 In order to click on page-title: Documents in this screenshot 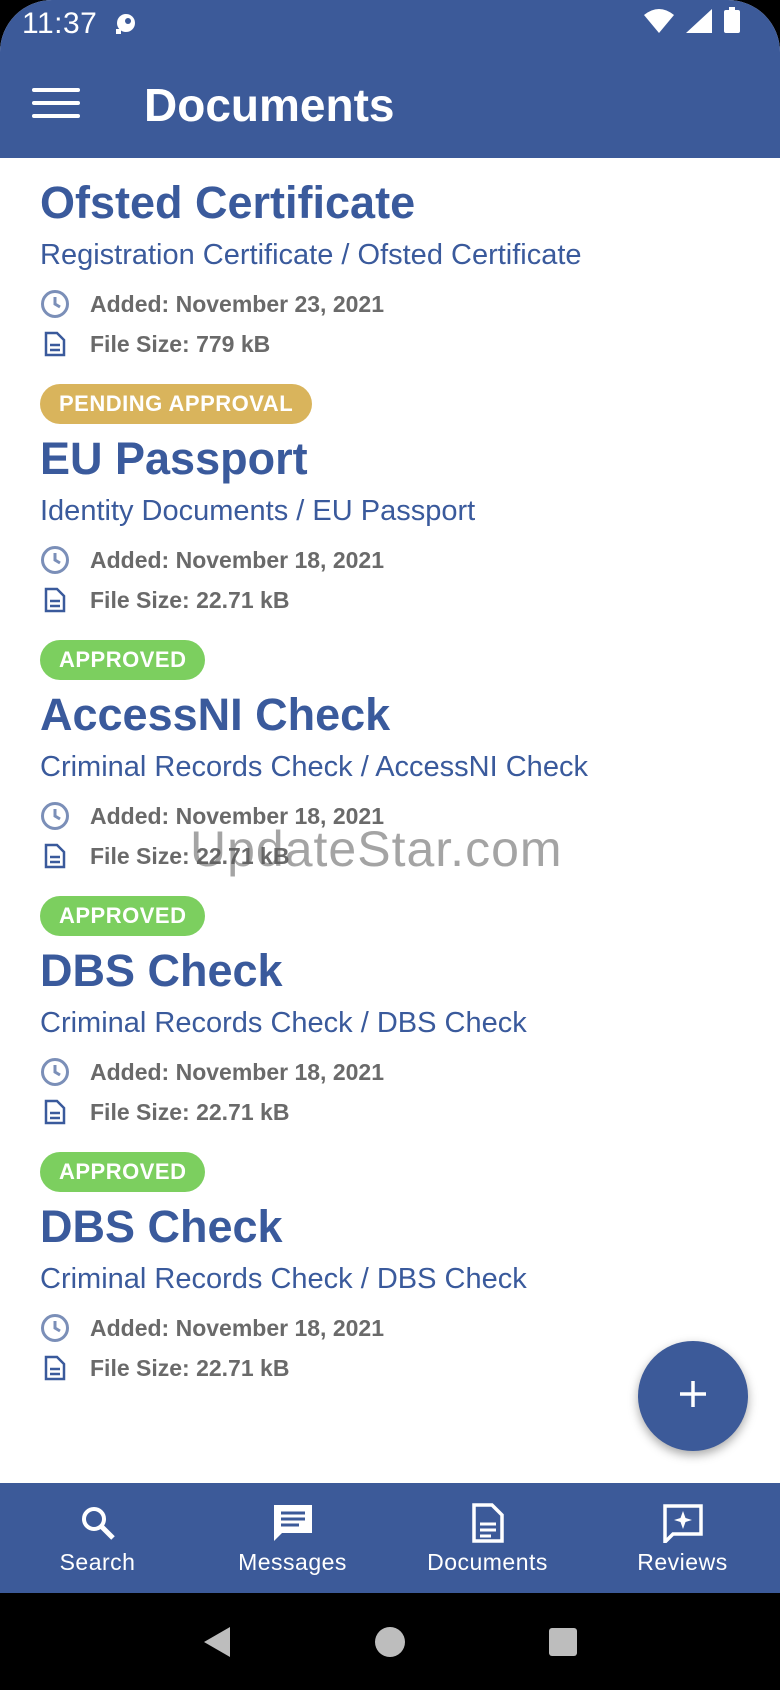, I will do `click(269, 105)`.